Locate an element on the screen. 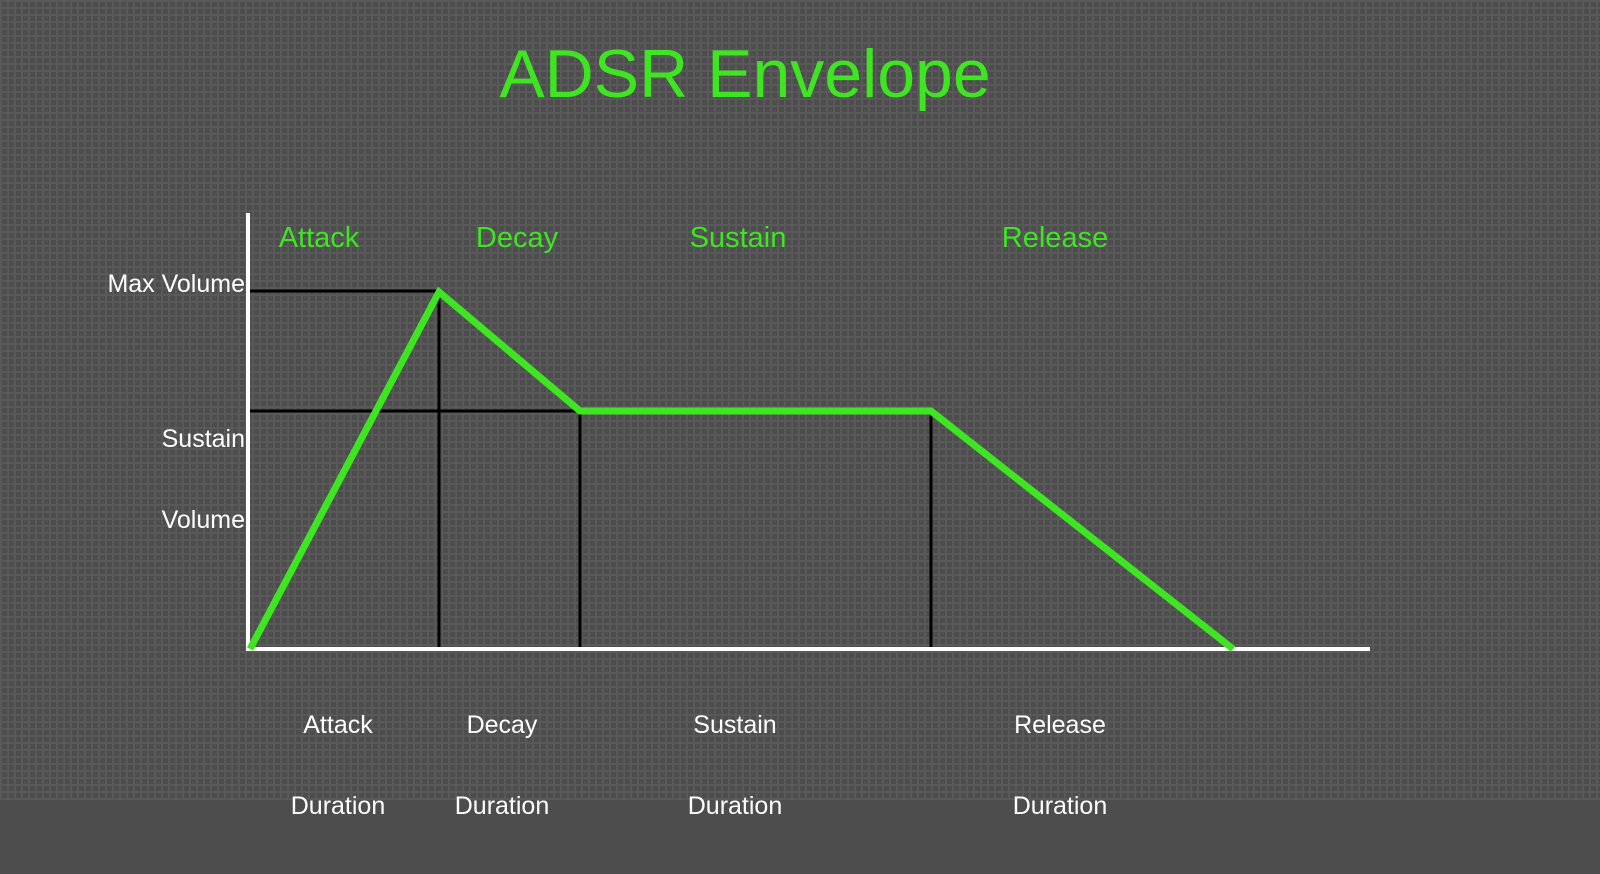 The width and height of the screenshot is (1600, 874). x-tick-label-decay-duration-line1: Decay is located at coordinates (502, 725).